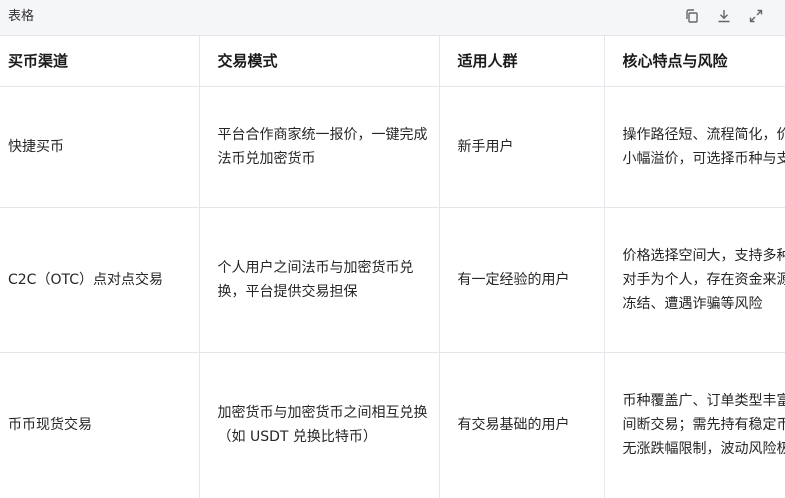 The image size is (785, 498). Describe the element at coordinates (319, 280) in the screenshot. I see `cell-mode: 个人用户之间法币与加密货币兑换，平台提供交易担保` at that location.